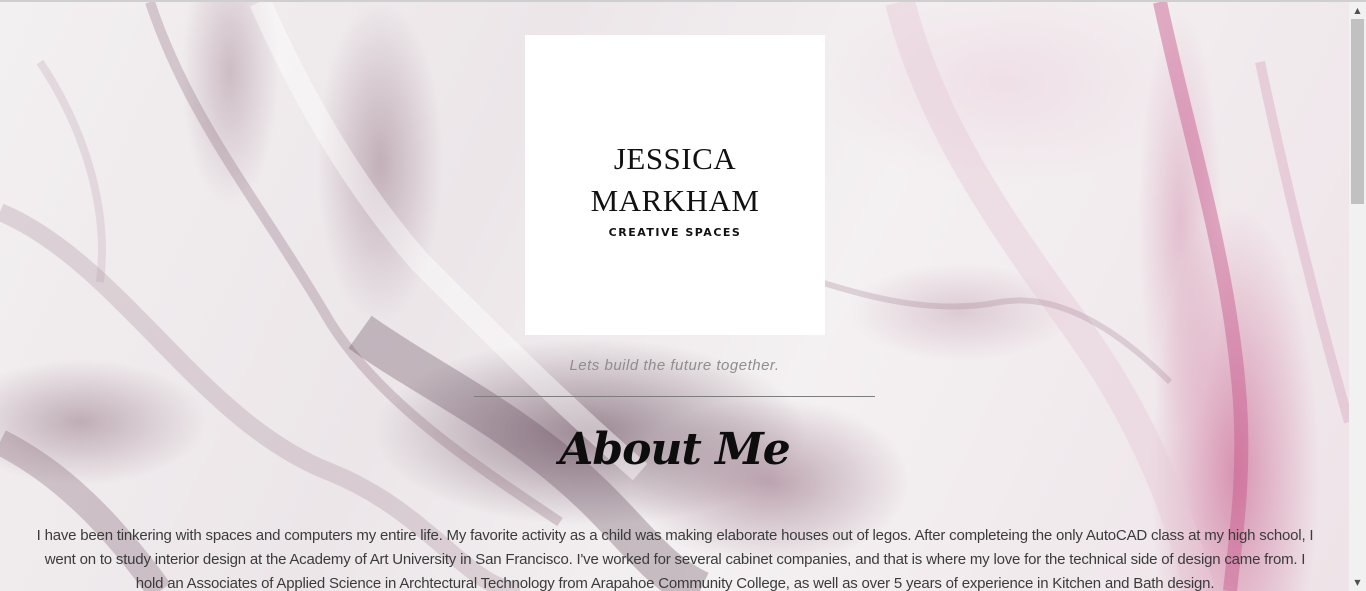  I want to click on logo-name-line-2: MARKHAM, so click(675, 200).